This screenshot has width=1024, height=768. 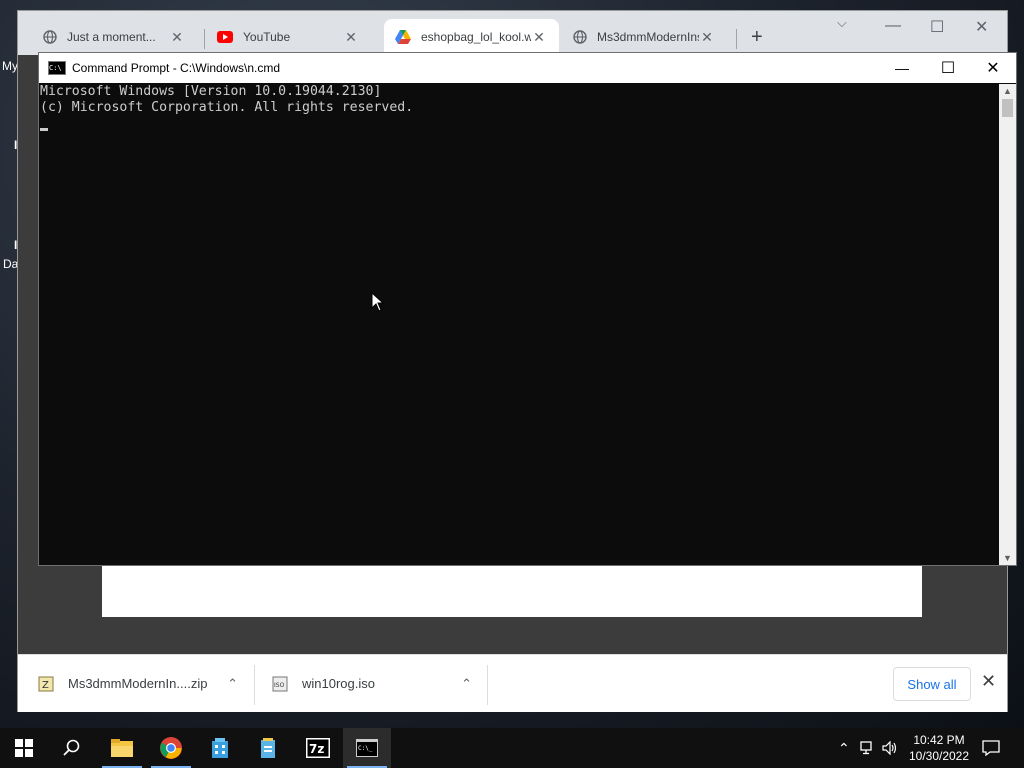 I want to click on new-tab-button: +, so click(x=757, y=37).